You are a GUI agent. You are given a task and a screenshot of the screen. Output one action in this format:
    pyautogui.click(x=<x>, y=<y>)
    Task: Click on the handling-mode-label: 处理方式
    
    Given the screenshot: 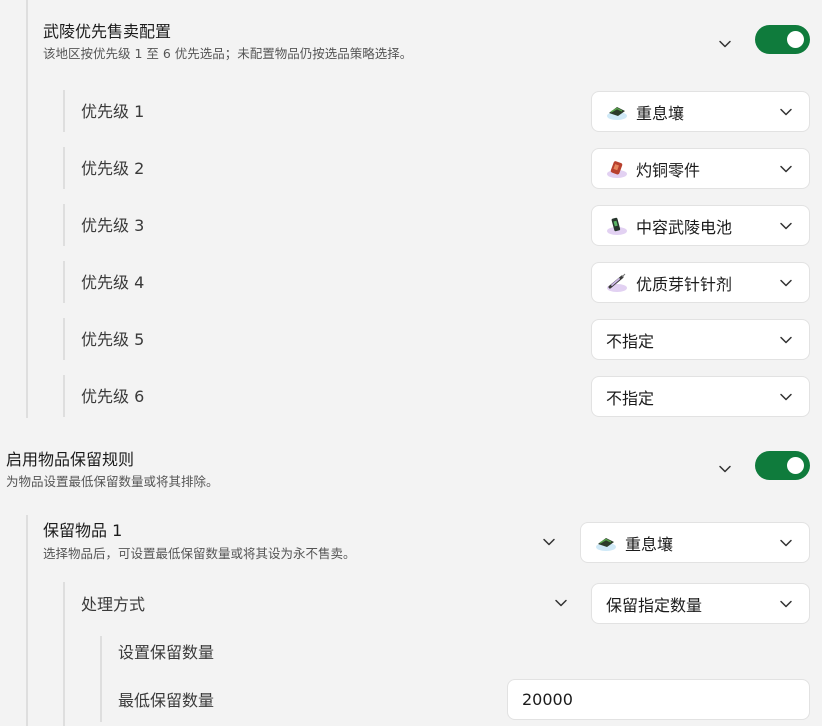 What is the action you would take?
    pyautogui.click(x=113, y=604)
    